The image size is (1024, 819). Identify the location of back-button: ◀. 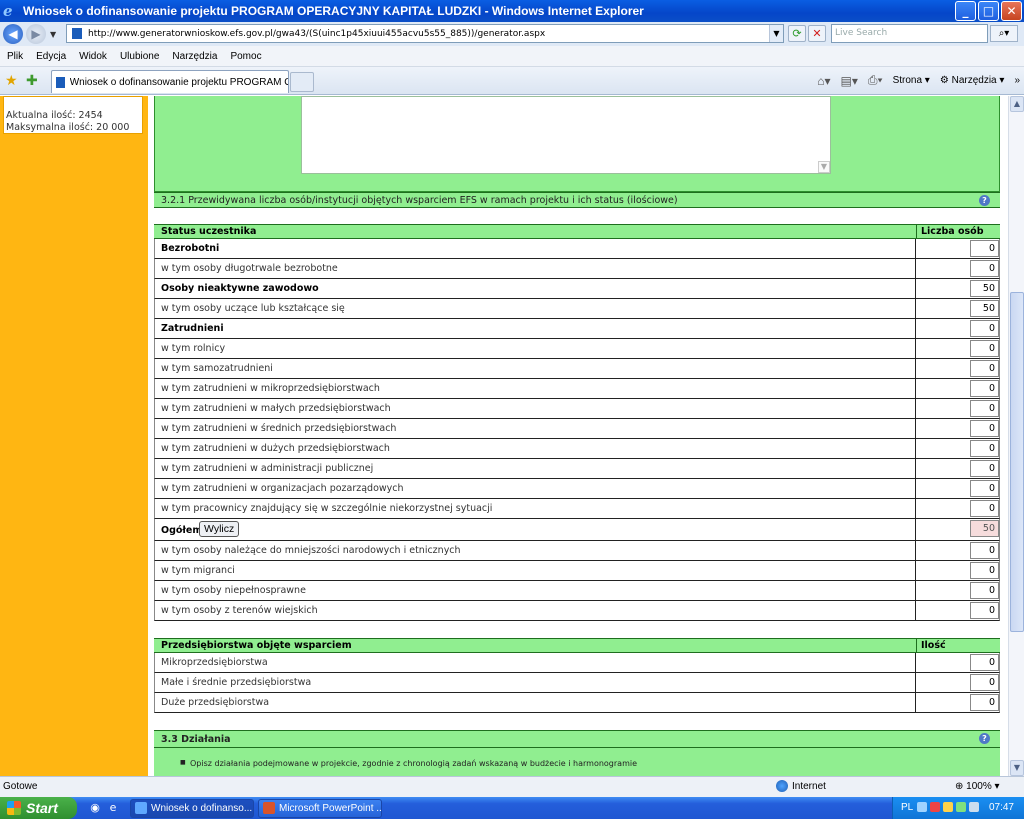
(13, 34).